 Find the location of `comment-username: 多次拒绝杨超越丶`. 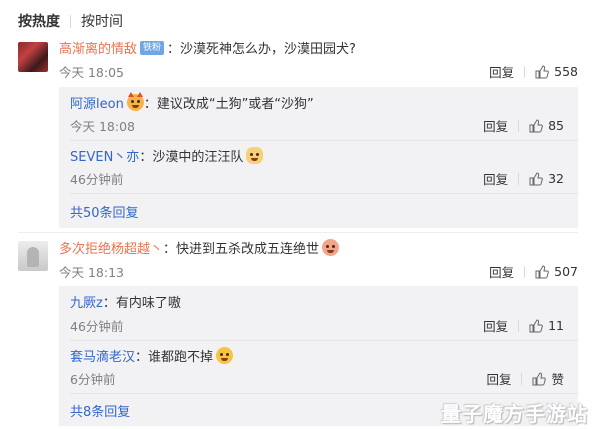

comment-username: 多次拒绝杨超越丶 is located at coordinates (111, 247).